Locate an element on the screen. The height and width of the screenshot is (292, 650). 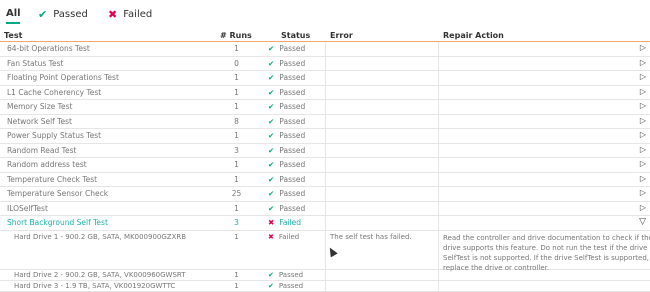
table-row: Floating Point Operations Test 1 ✔ Passed ▷ is located at coordinates (325, 78).